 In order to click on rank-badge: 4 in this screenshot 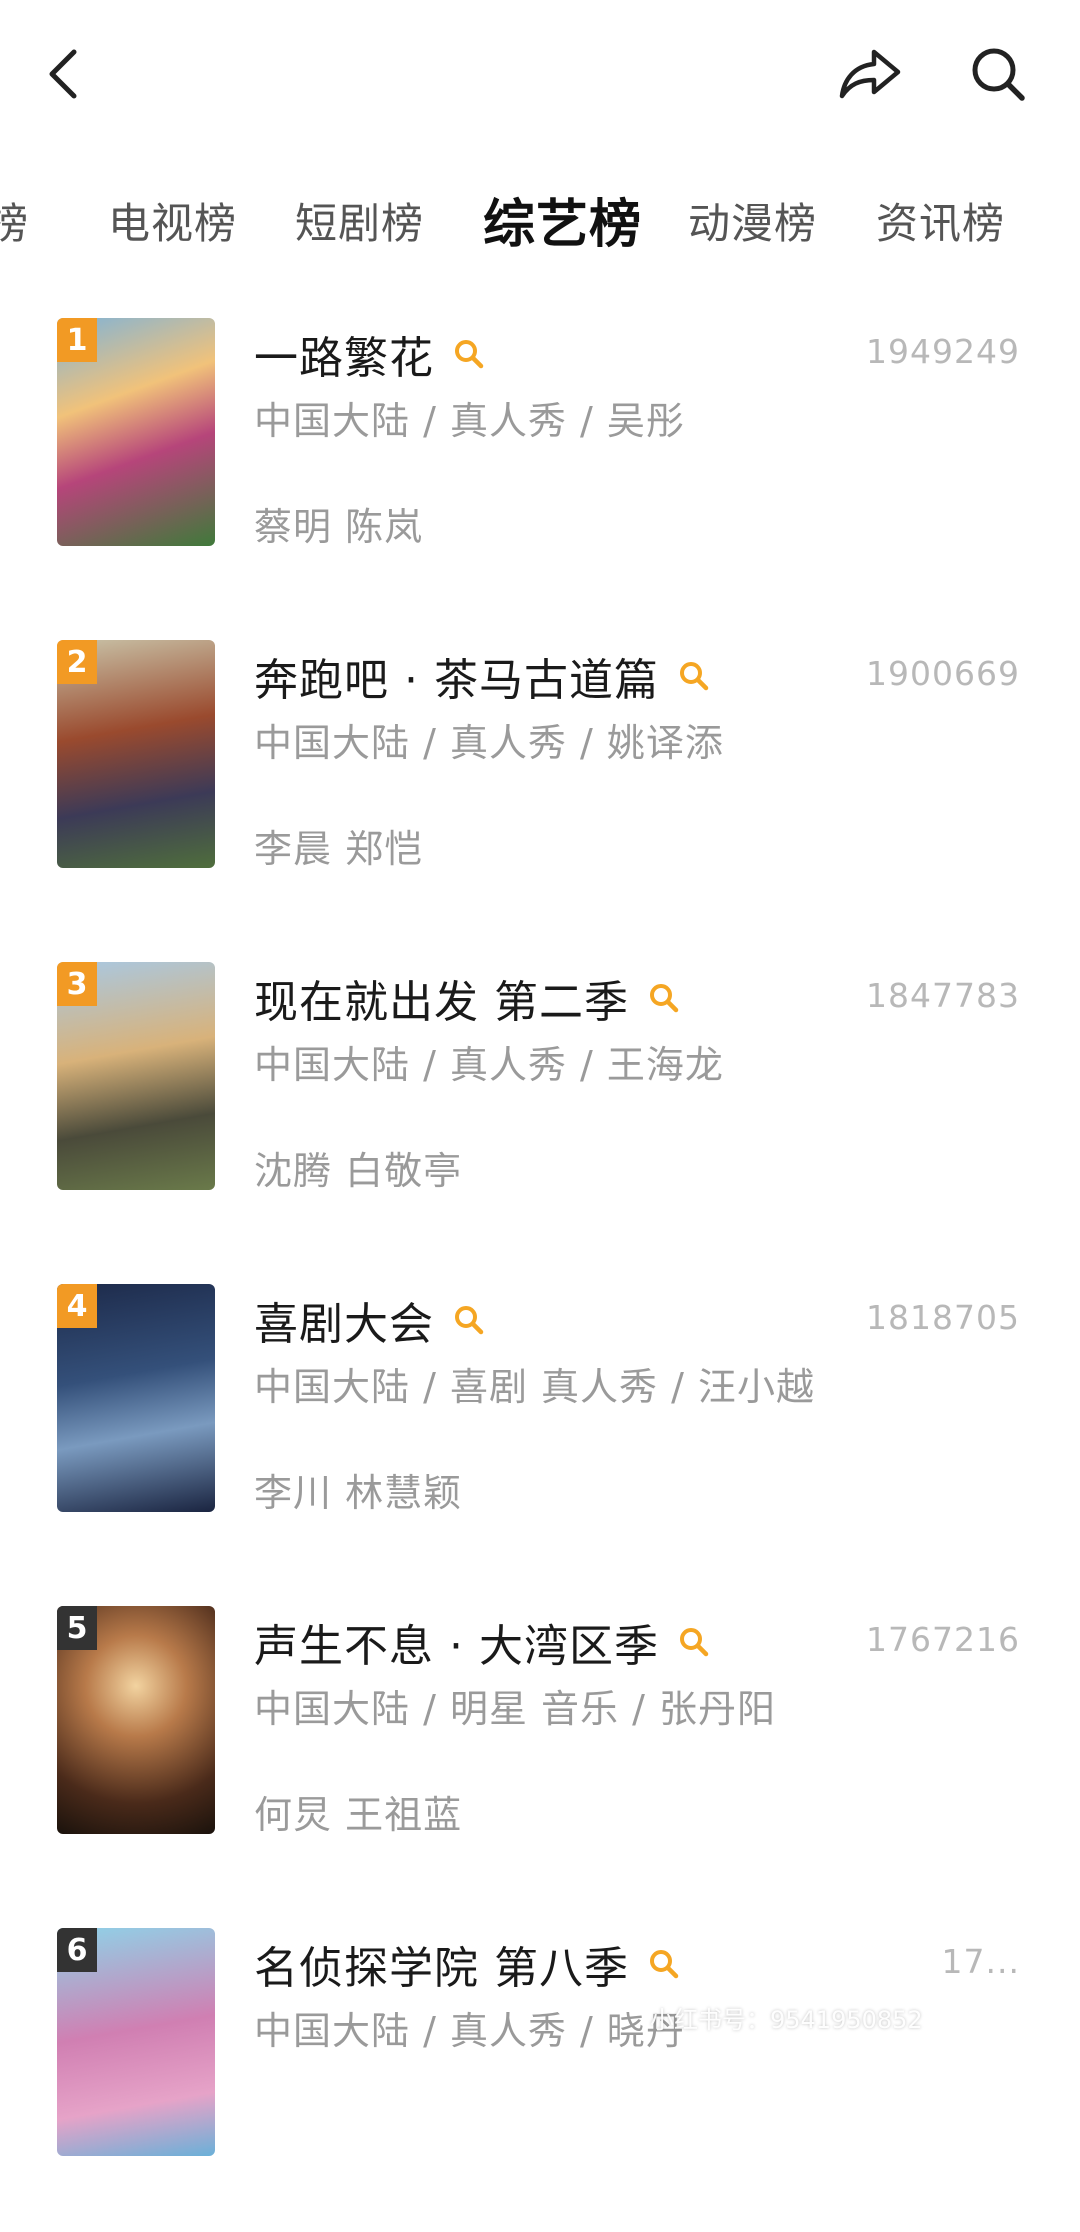, I will do `click(77, 1306)`.